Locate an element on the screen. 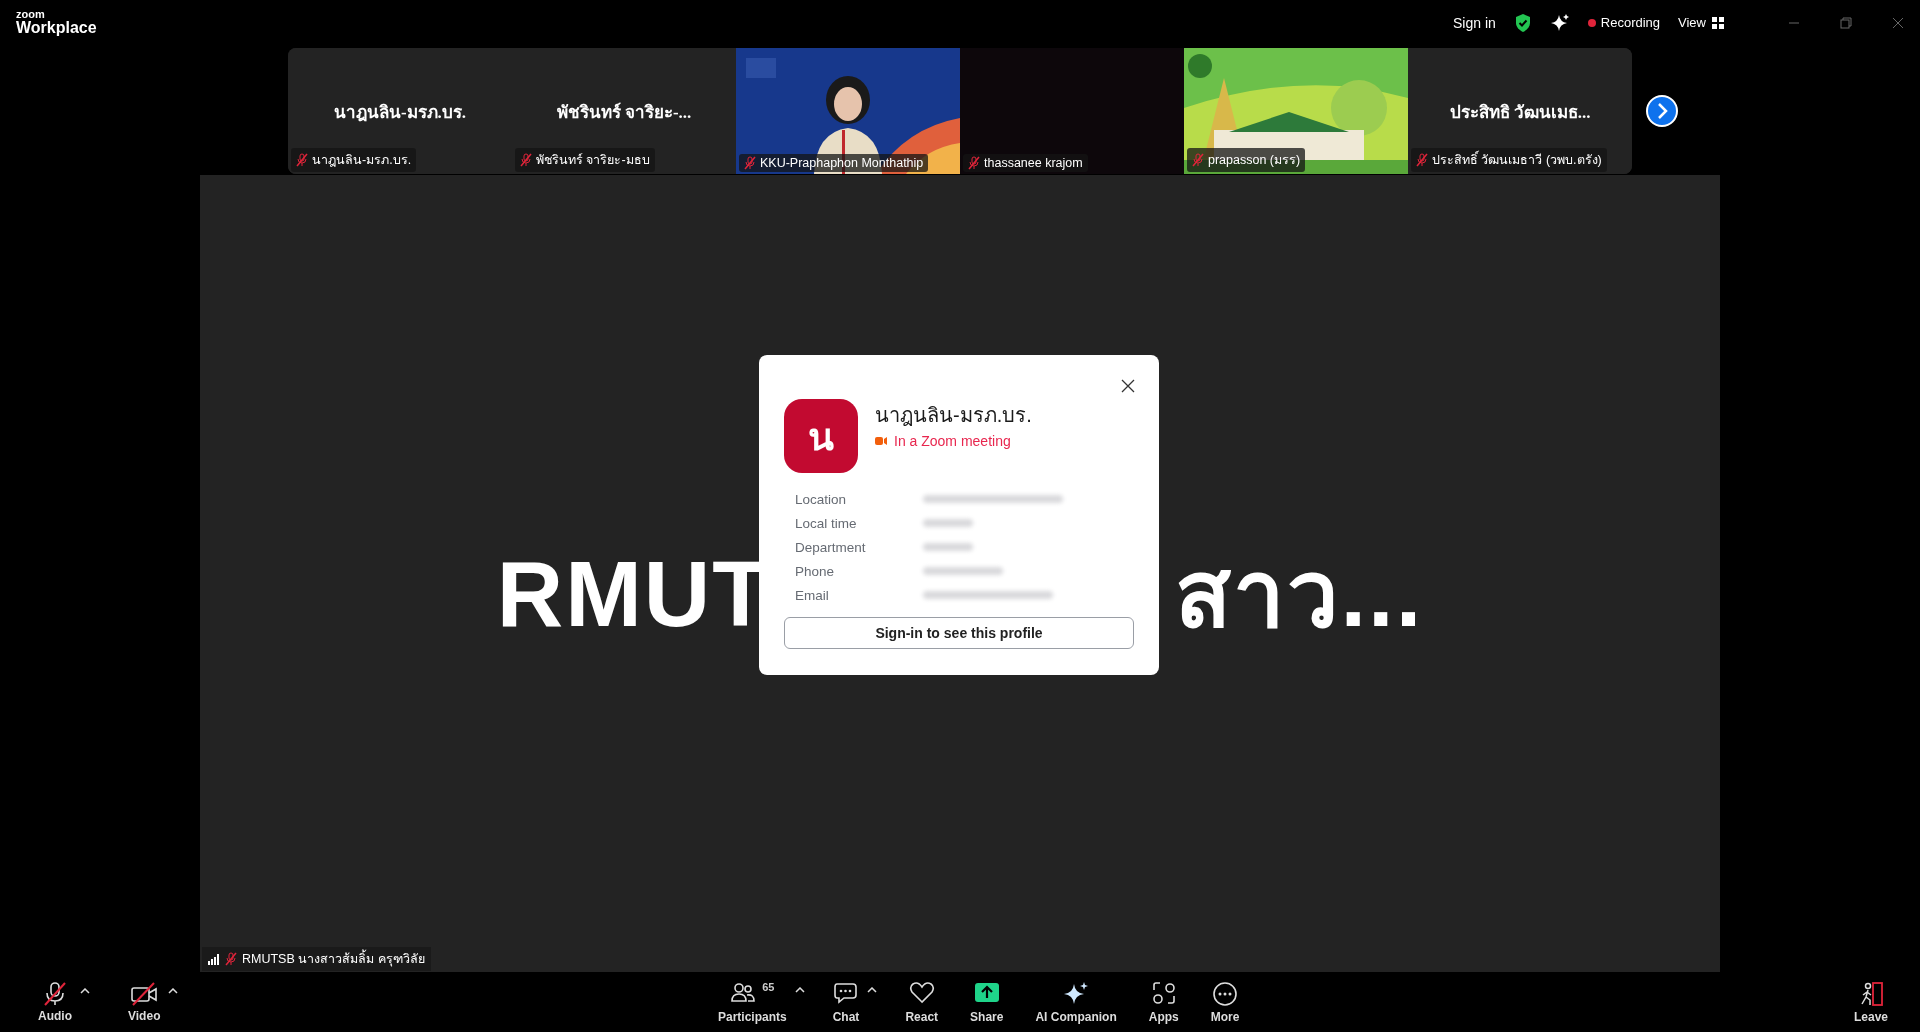 The image size is (1920, 1032). participant-count: 65 is located at coordinates (768, 986).